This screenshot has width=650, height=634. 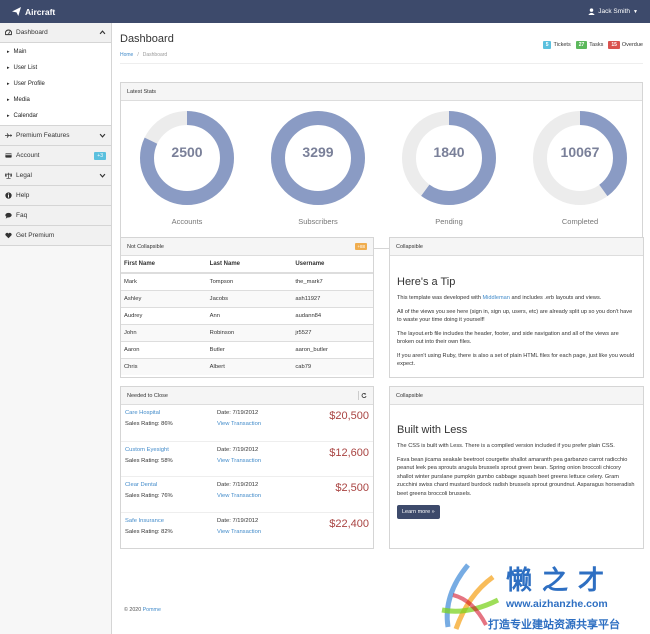 What do you see at coordinates (8, 135) in the screenshot?
I see `plane-icon` at bounding box center [8, 135].